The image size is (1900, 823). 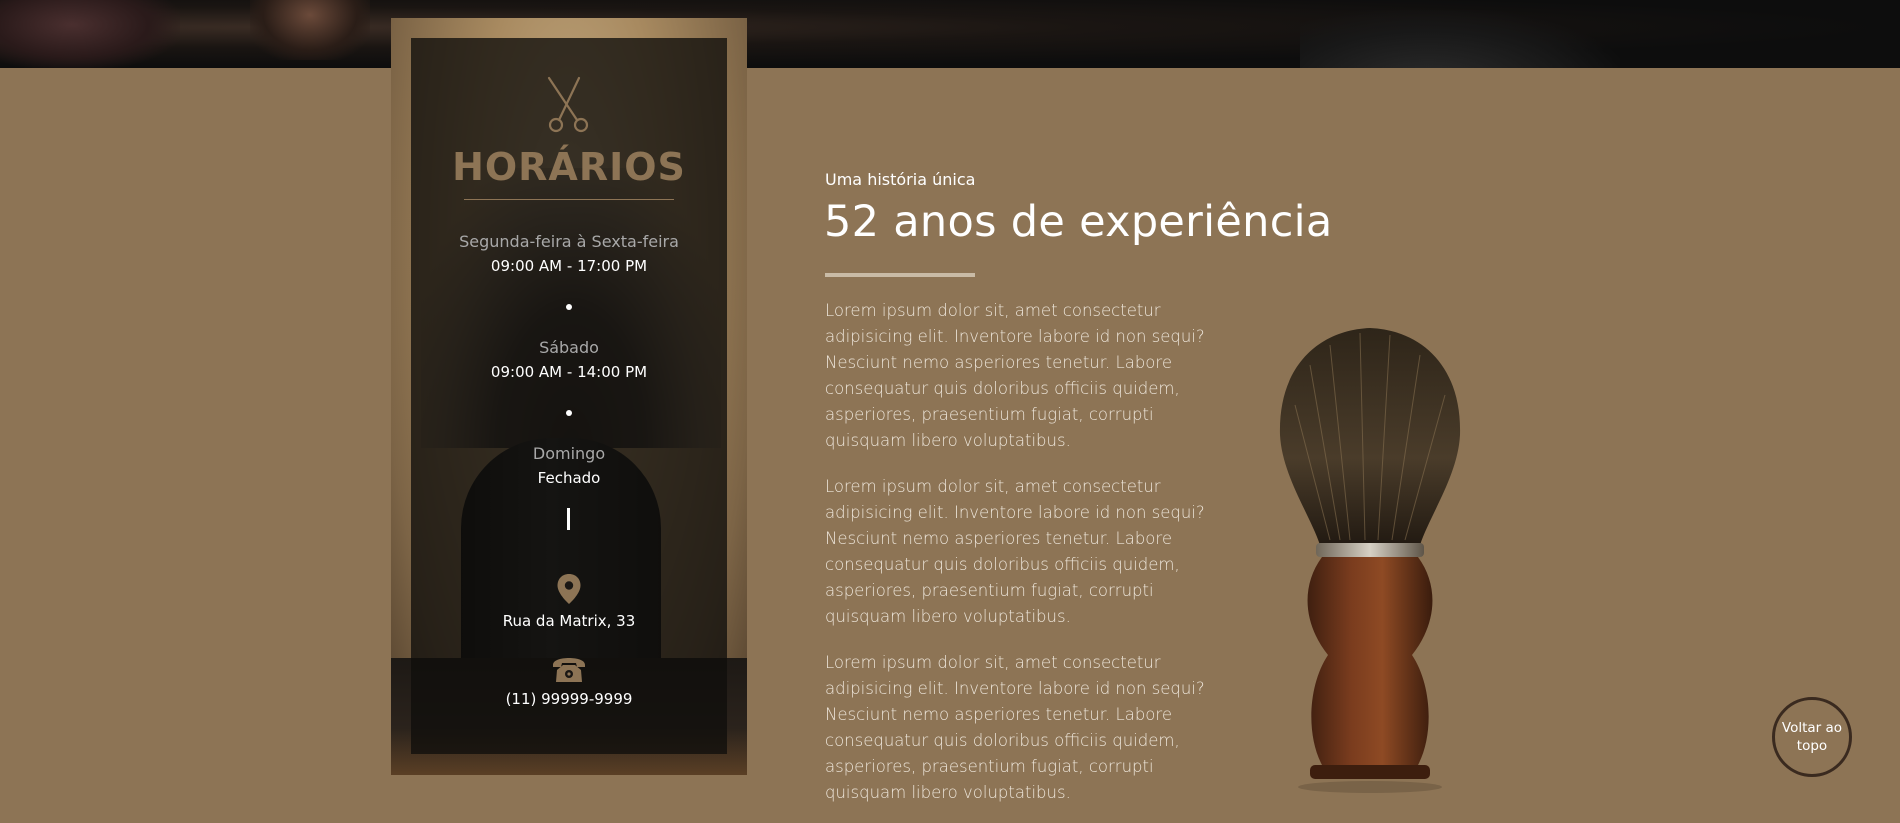 What do you see at coordinates (569, 699) in the screenshot?
I see `phone-text: (11) 99999-9999` at bounding box center [569, 699].